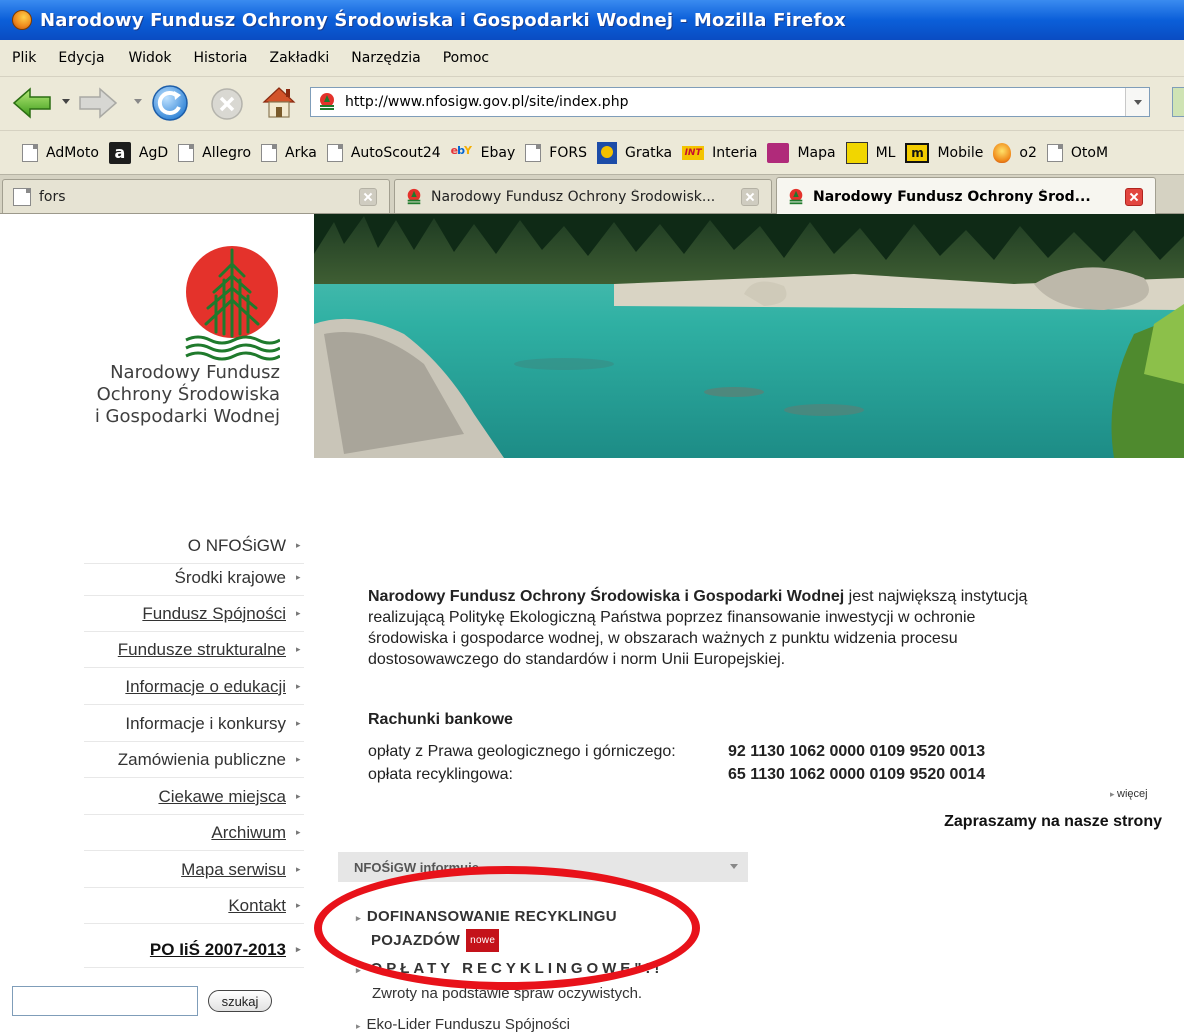 This screenshot has width=1184, height=1033. Describe the element at coordinates (385, 58) in the screenshot. I see `menu-narzedzia: Narzędzia` at that location.